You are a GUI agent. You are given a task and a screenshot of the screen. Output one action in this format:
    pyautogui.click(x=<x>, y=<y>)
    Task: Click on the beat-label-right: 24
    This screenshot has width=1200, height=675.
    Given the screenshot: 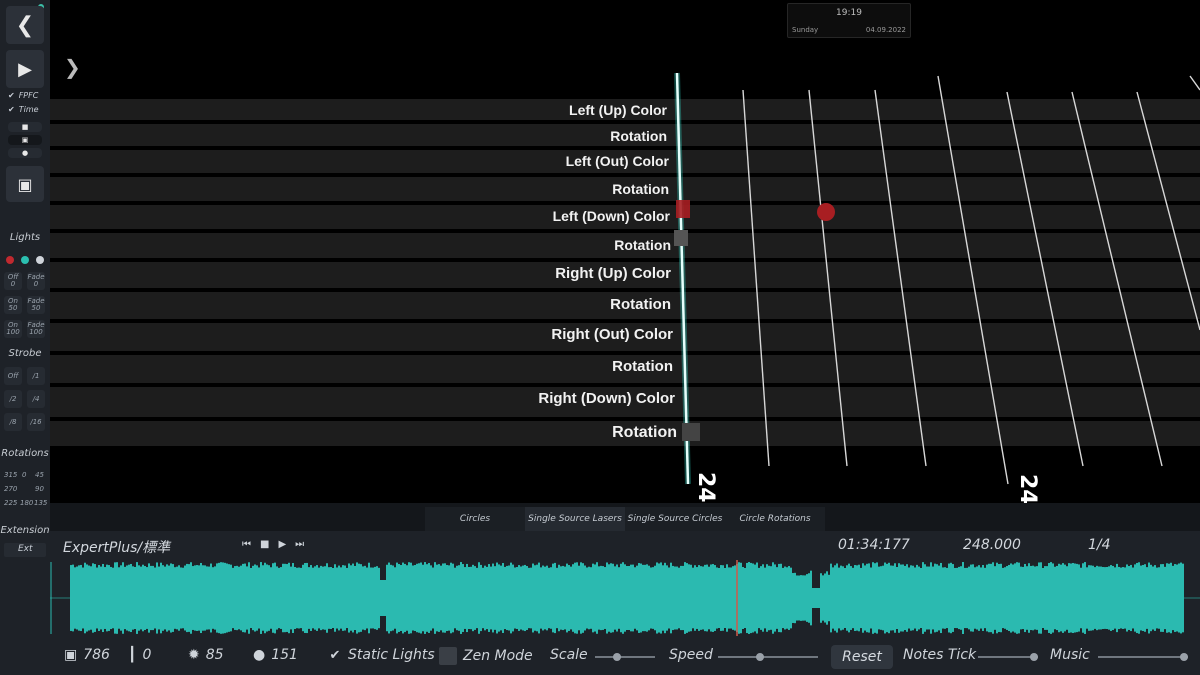 What is the action you would take?
    pyautogui.click(x=1027, y=488)
    